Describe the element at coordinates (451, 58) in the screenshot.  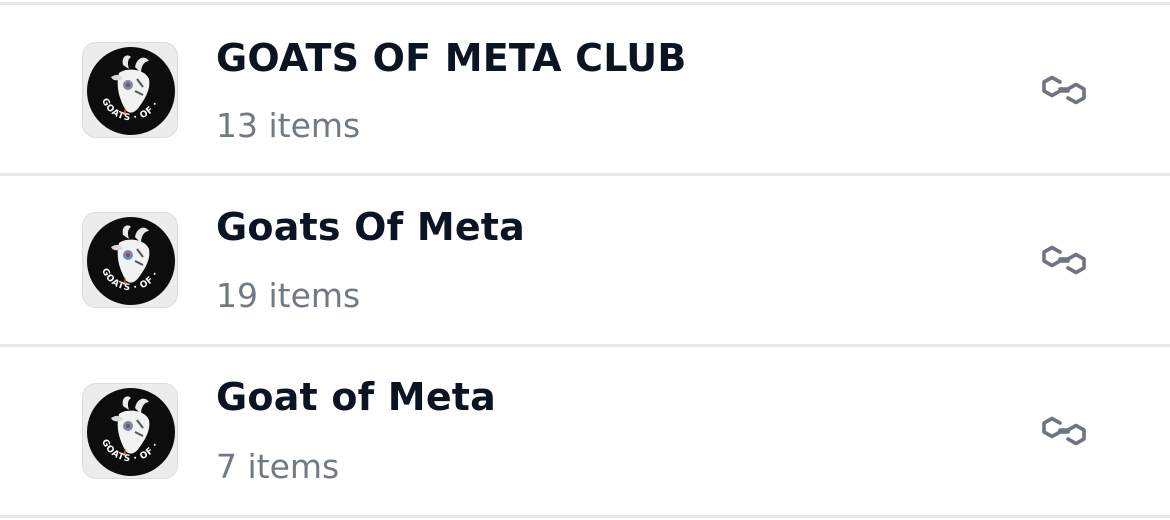
I see `collection-name: GOATS OF META CLUB` at that location.